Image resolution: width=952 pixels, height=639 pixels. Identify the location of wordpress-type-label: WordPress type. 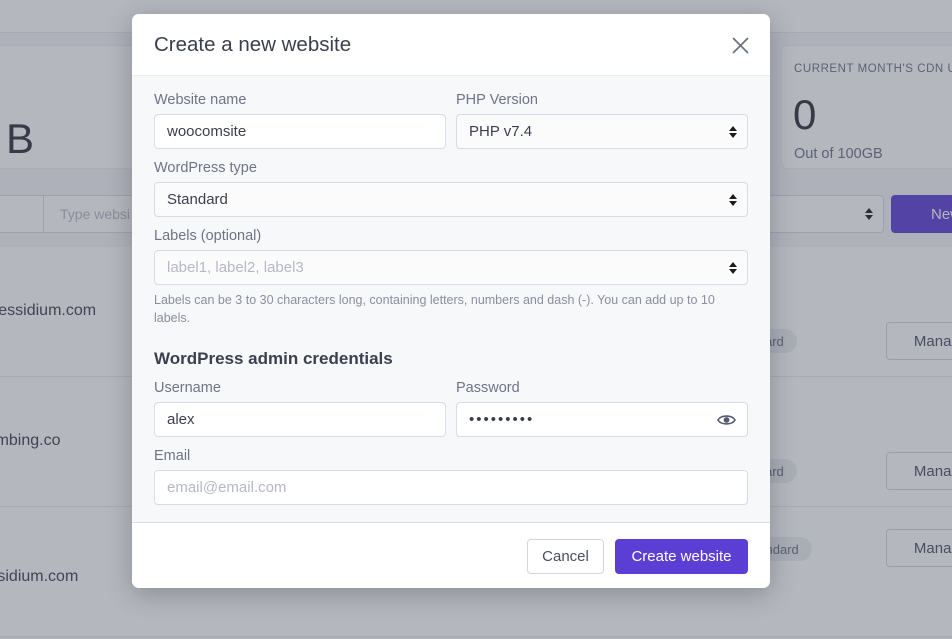
(205, 168).